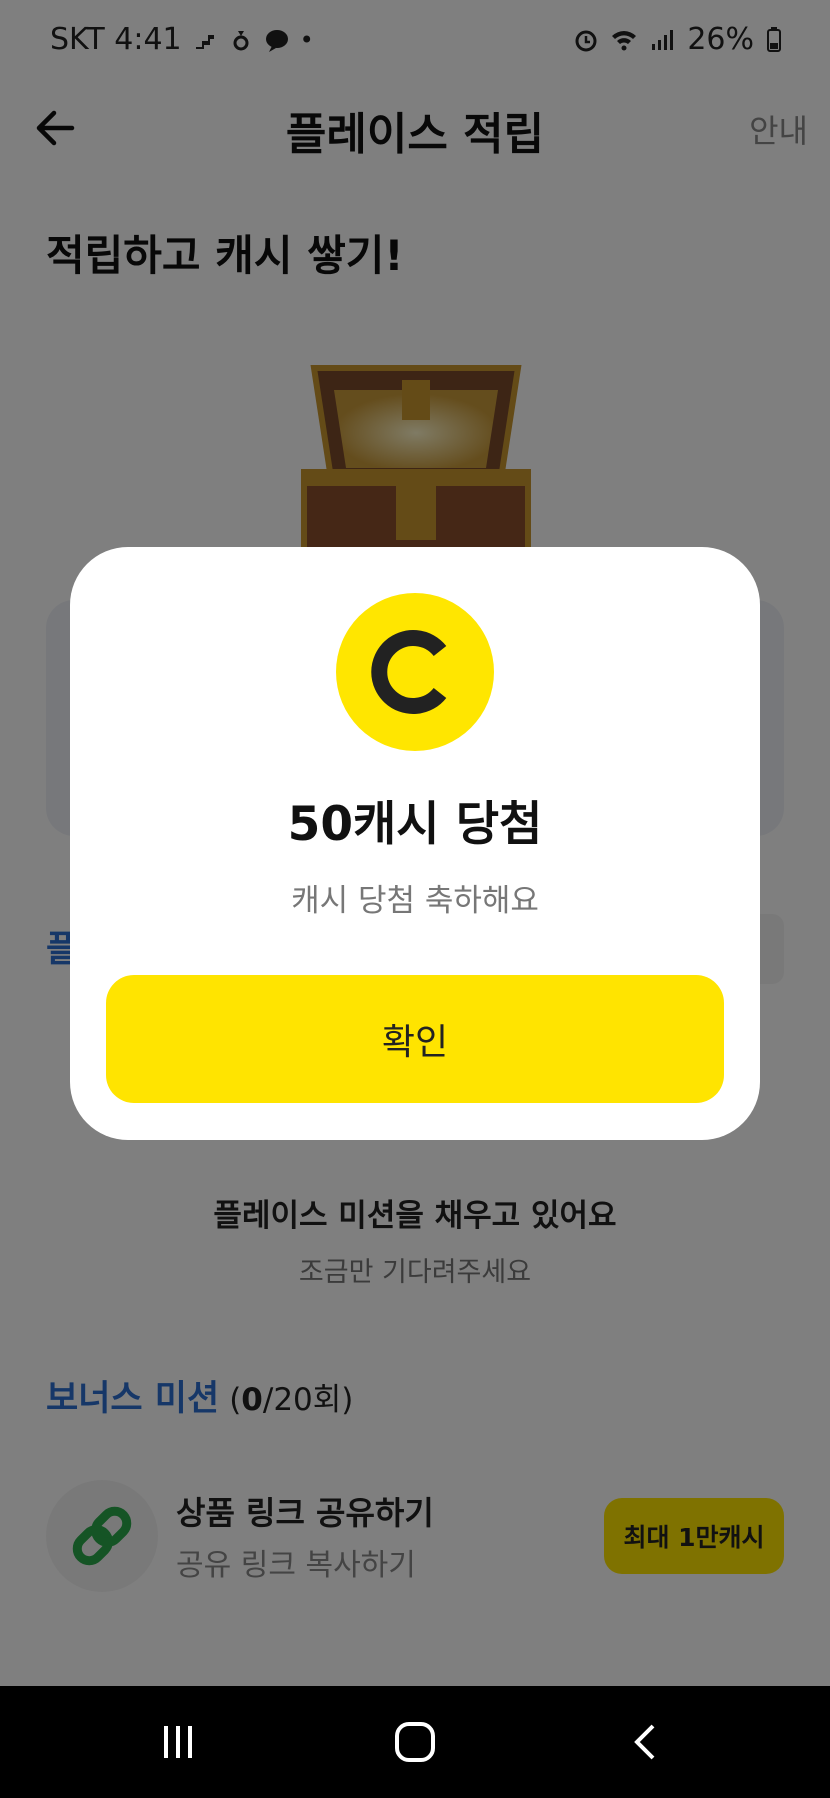 This screenshot has height=1798, width=830. I want to click on coin-c-glyph, so click(409, 672).